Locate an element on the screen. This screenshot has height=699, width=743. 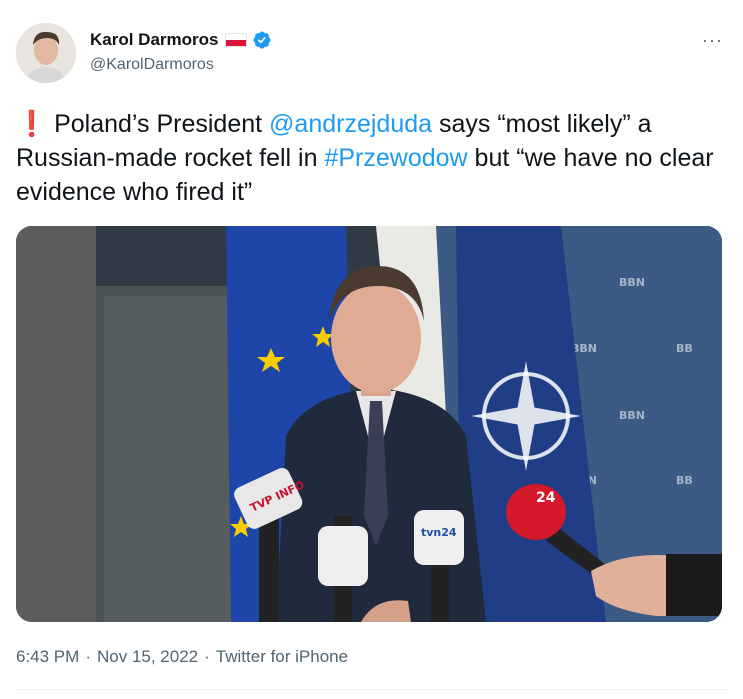
tweet-source: Twitter for iPhone is located at coordinates (282, 657).